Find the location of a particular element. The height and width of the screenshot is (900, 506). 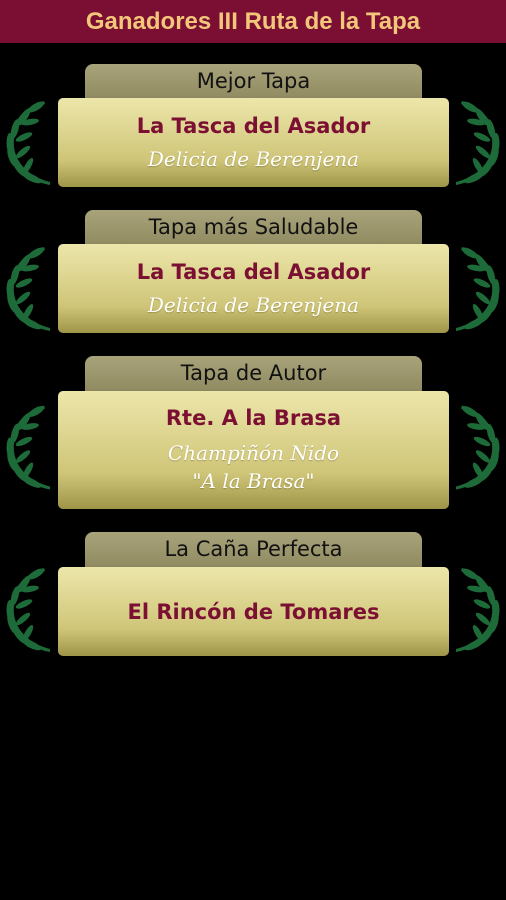

award-category-tab: Mejor Tapa is located at coordinates (253, 82).